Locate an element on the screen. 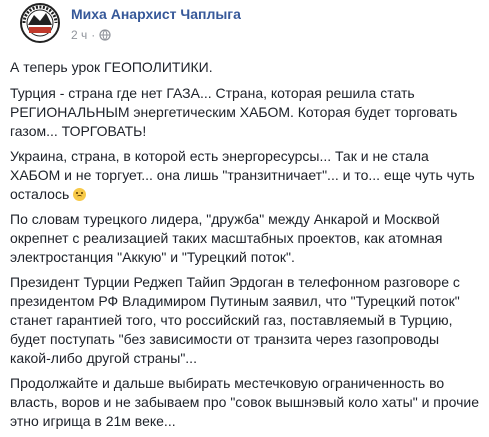 The image size is (489, 437). post-meta: 2 ч · is located at coordinates (91, 35).